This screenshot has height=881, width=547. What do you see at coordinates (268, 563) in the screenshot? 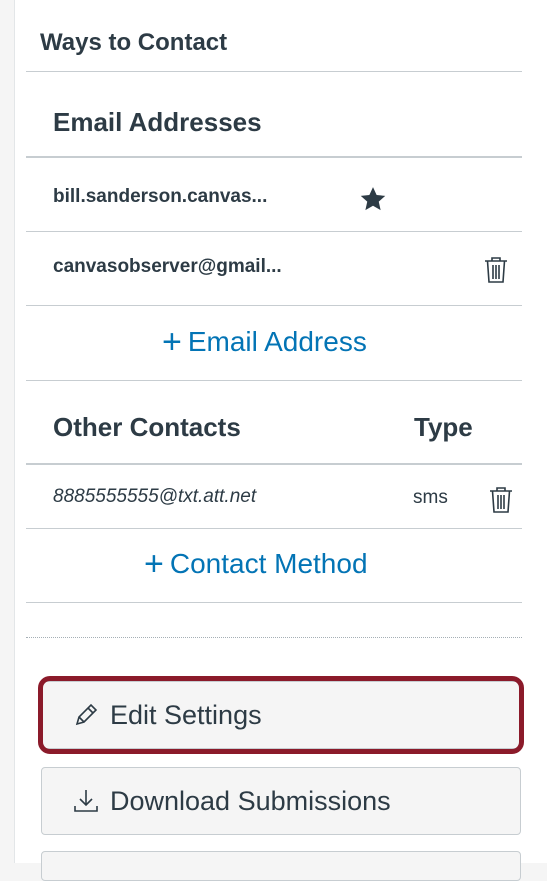
I see `add-contact-method-label: Contact Method` at bounding box center [268, 563].